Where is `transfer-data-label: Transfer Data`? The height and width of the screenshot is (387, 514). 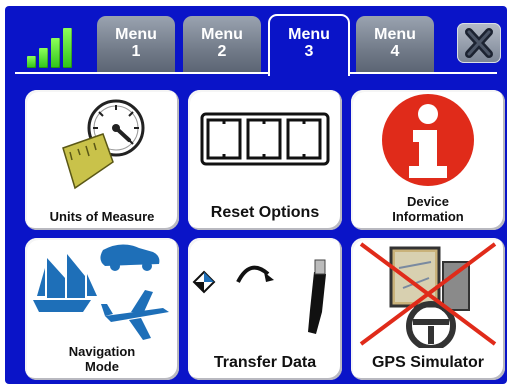 transfer-data-label: Transfer Data is located at coordinates (265, 362).